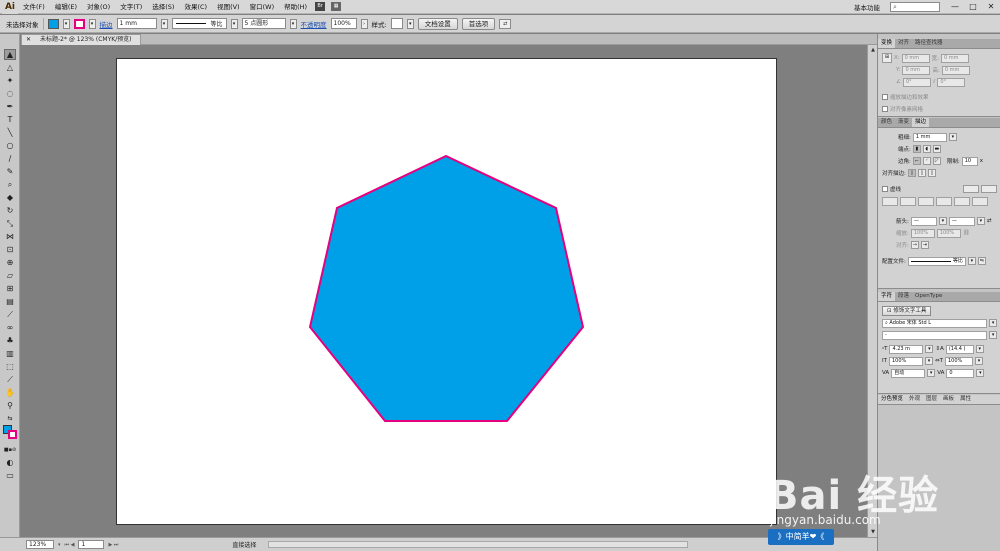  Describe the element at coordinates (931, 173) in the screenshot. I see `align-outside-icon: ▯` at that location.